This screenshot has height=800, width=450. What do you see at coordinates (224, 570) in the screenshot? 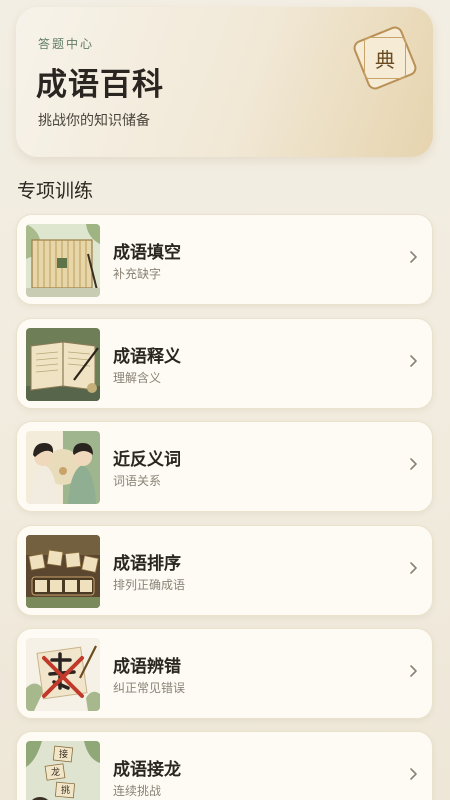
I see `list-item-ordering: 成语排序 排列正确成语` at bounding box center [224, 570].